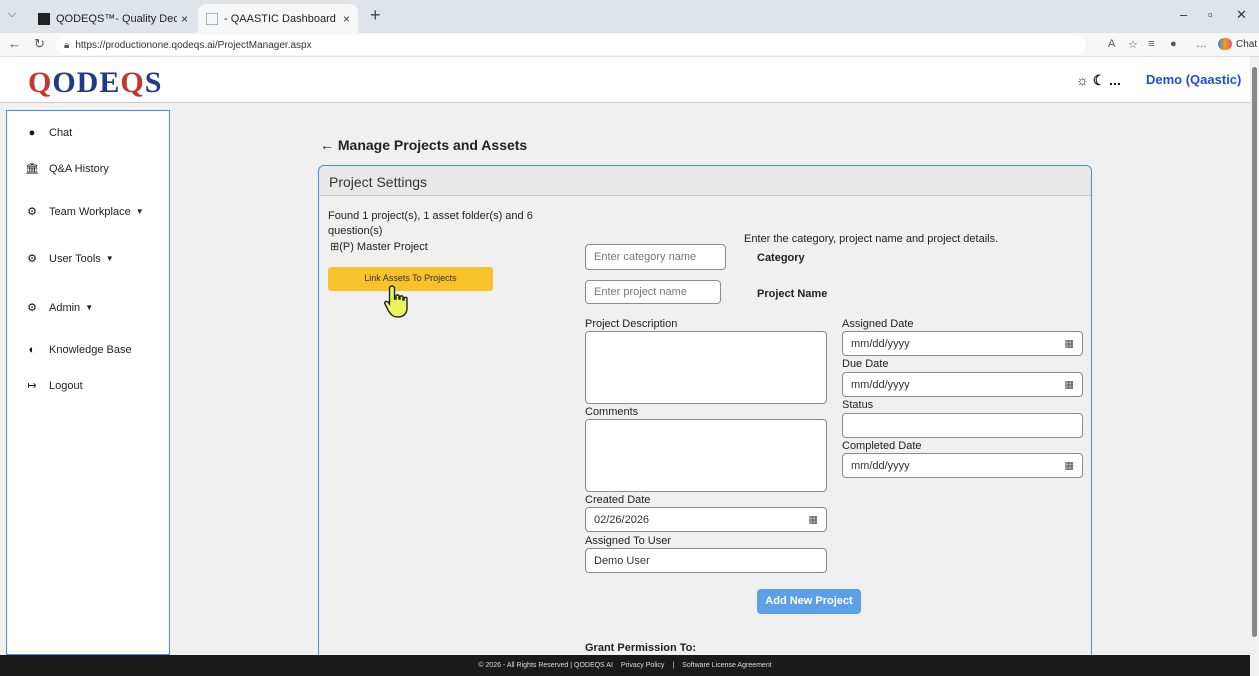 Image resolution: width=1259 pixels, height=676 pixels. Describe the element at coordinates (962, 425) in the screenshot. I see `status-input` at that location.